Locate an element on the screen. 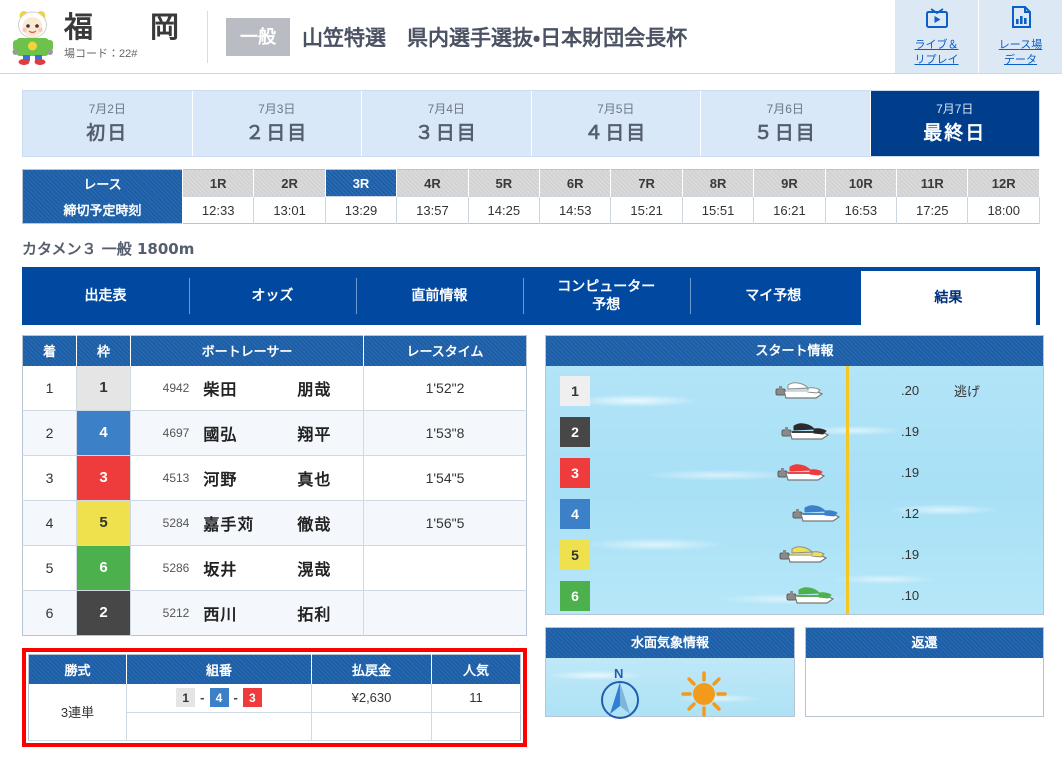  racer-name: 嘉手苅 徹哉 is located at coordinates (267, 523).